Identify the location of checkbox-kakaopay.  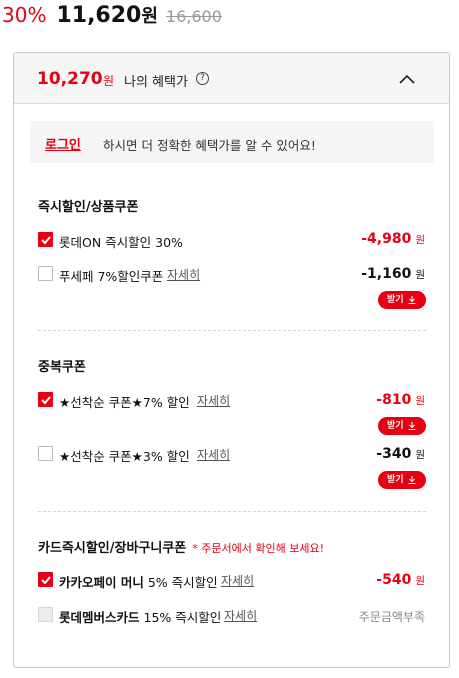
(45, 579).